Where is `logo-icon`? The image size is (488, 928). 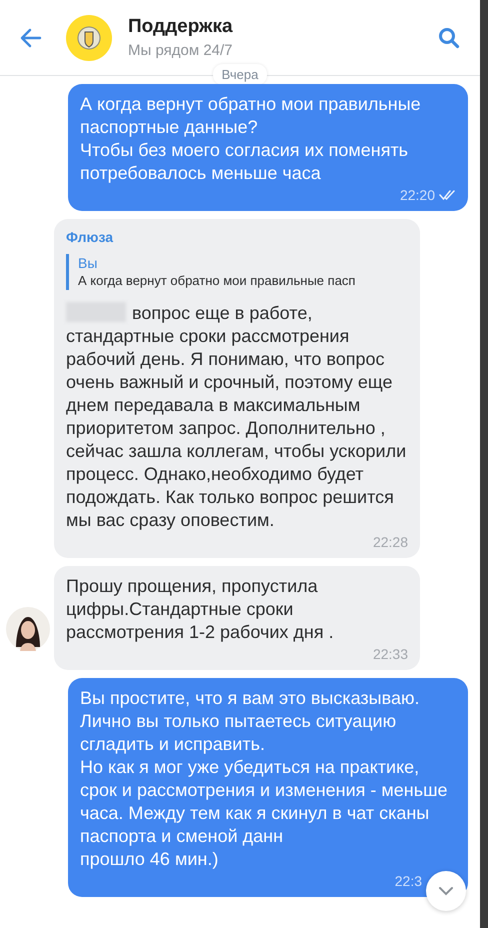 logo-icon is located at coordinates (89, 37).